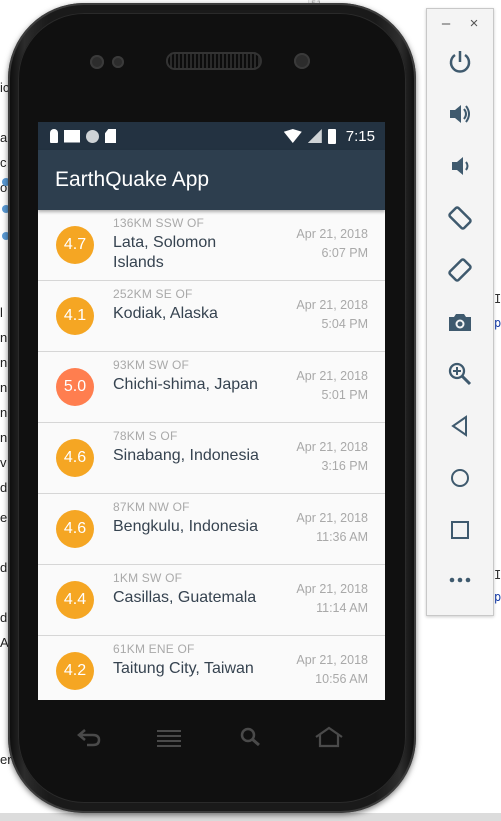  Describe the element at coordinates (1, 312) in the screenshot. I see `ide-text-fragment: l` at that location.